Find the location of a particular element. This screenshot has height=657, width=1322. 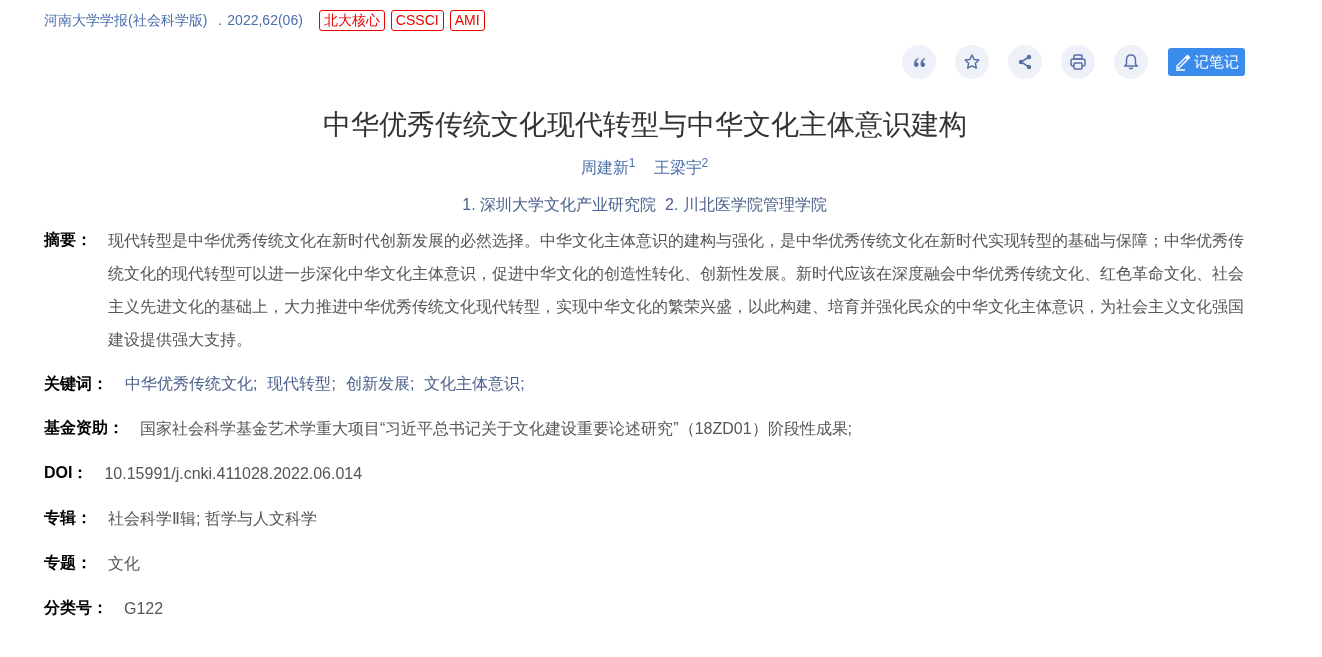

print-button is located at coordinates (1078, 62).